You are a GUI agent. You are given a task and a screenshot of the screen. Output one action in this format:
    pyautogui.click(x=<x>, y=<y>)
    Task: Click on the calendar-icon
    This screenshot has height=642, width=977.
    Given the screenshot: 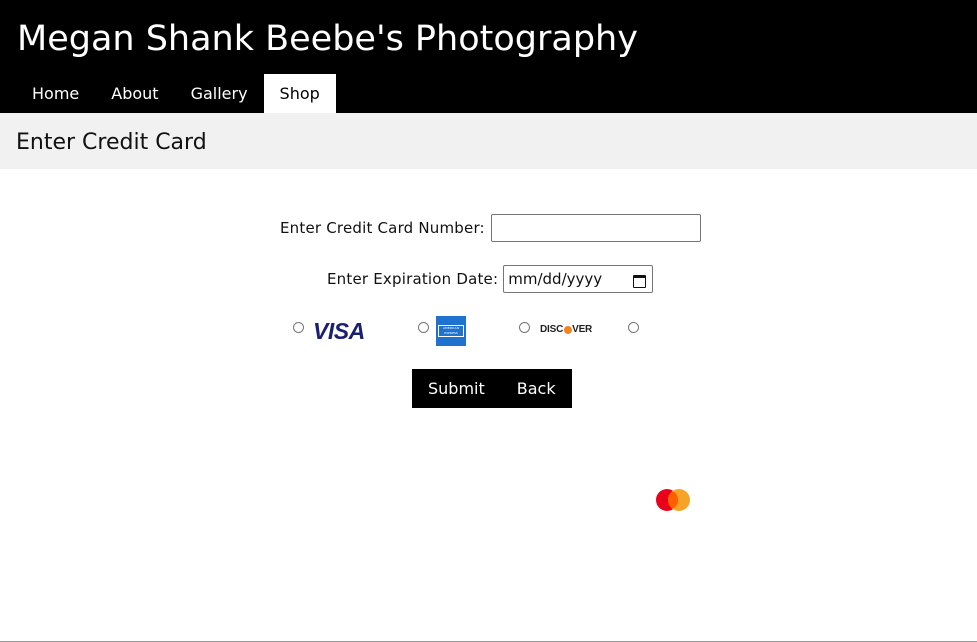 What is the action you would take?
    pyautogui.click(x=640, y=280)
    